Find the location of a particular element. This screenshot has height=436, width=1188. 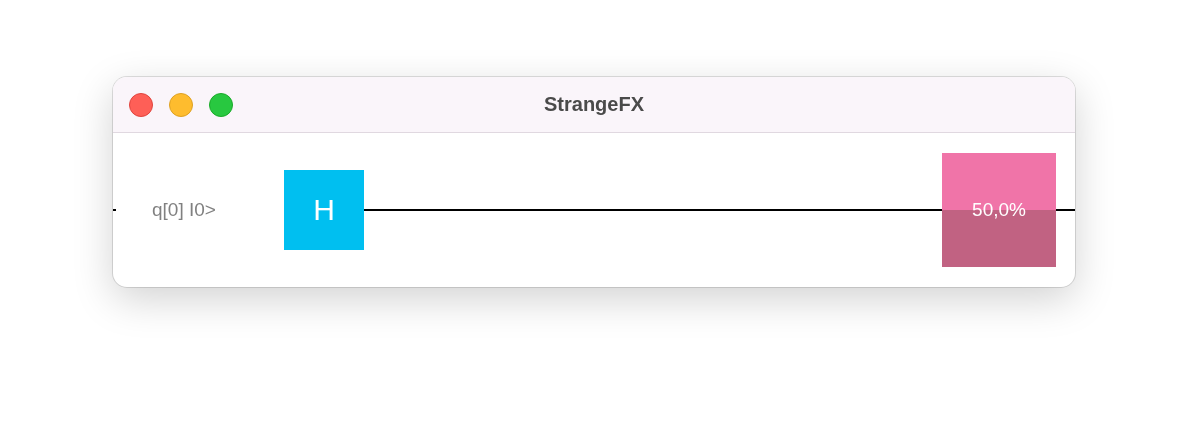

probability-reading: 50,0% is located at coordinates (999, 210).